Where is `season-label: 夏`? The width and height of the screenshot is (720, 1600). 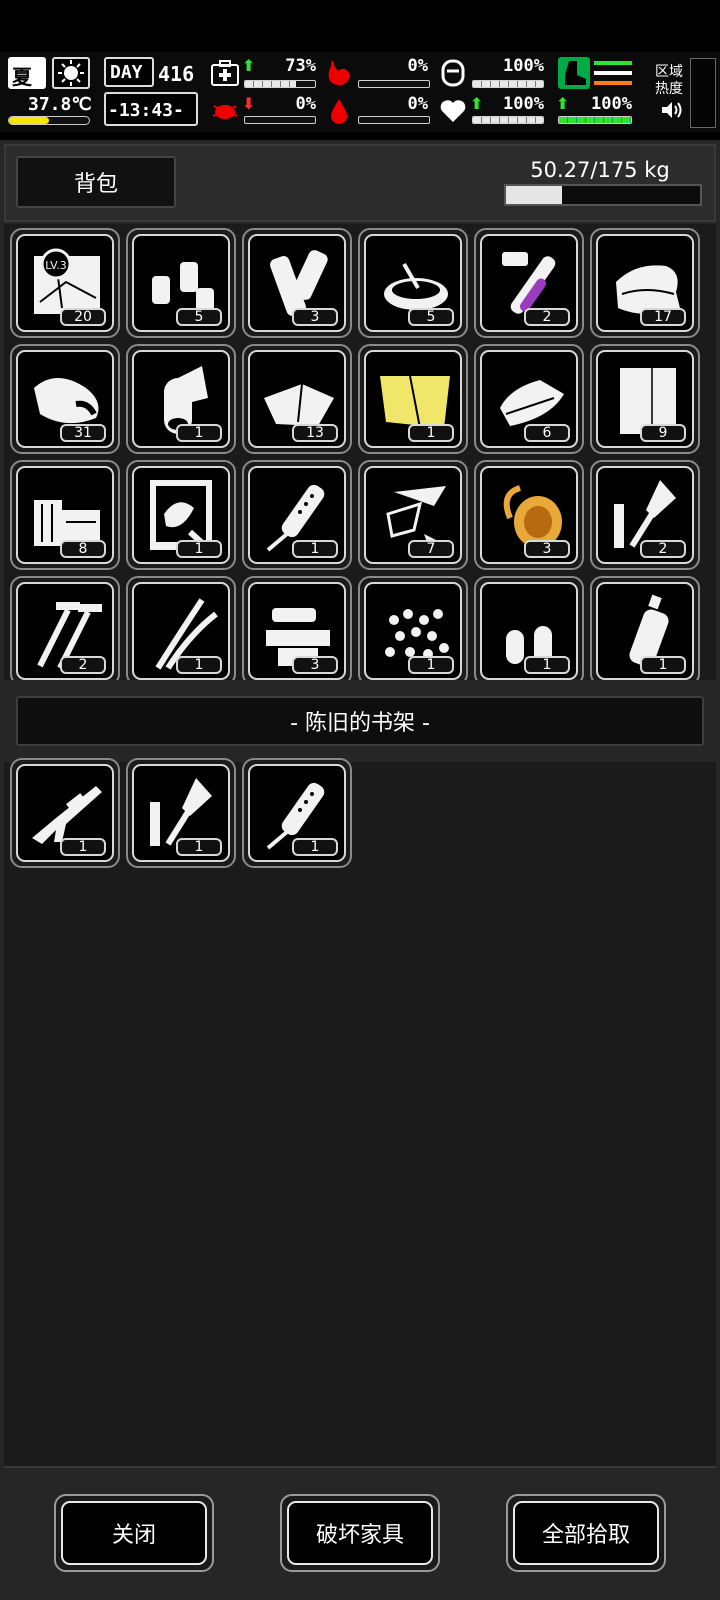
season-label: 夏 is located at coordinates (22, 77).